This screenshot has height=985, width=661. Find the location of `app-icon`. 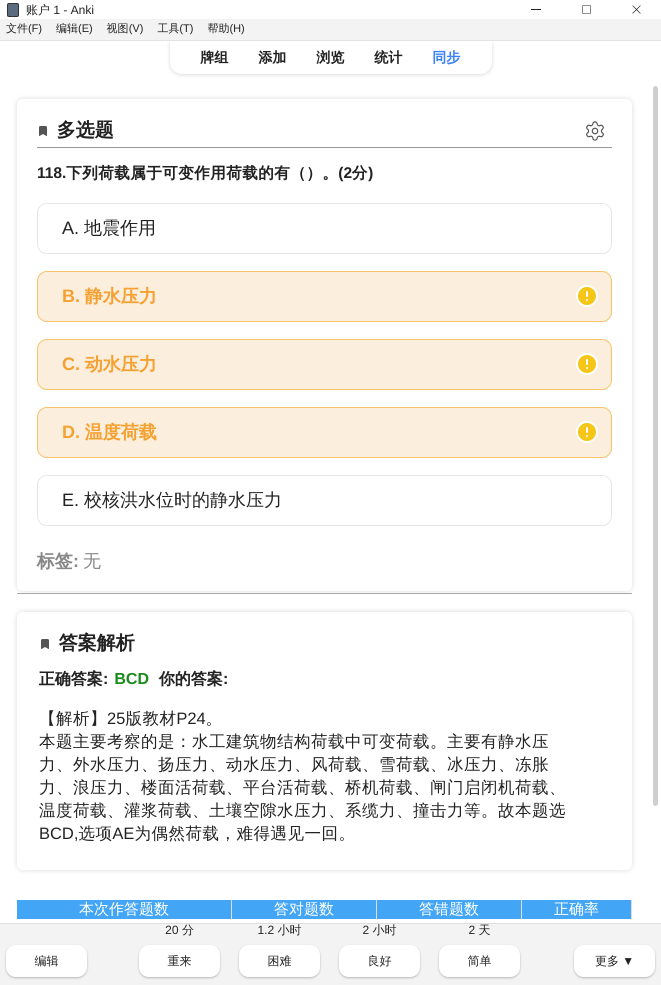

app-icon is located at coordinates (13, 9).